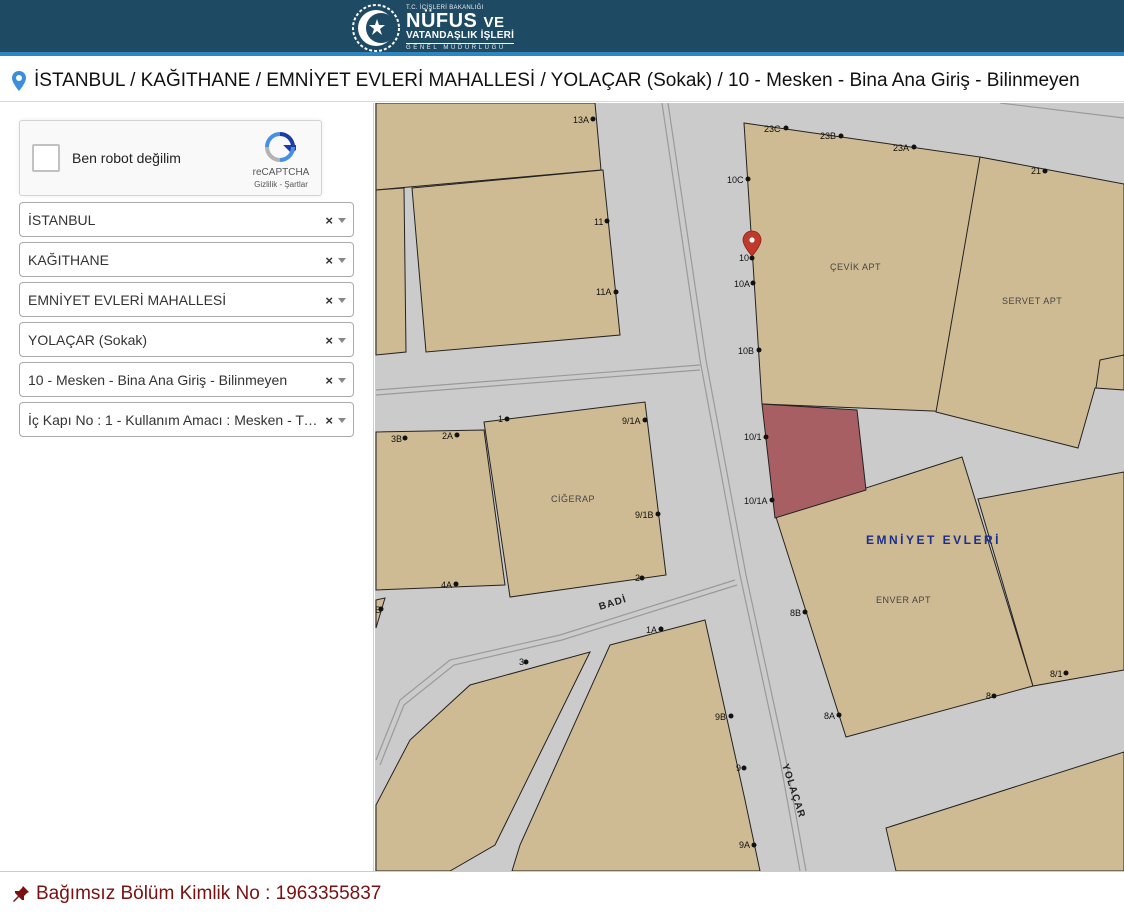  I want to click on street-label-badi: BADİ, so click(612, 602).